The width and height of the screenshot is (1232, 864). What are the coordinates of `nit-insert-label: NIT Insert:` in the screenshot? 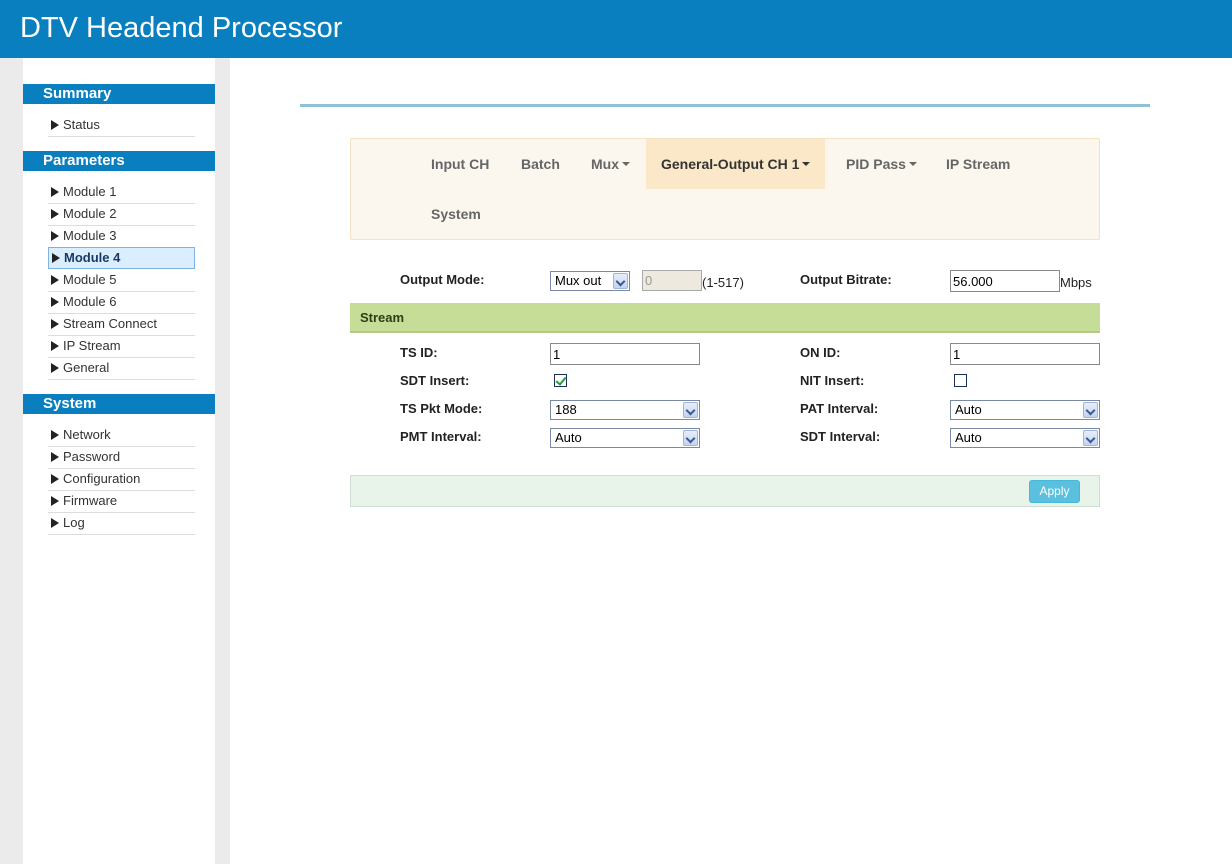 It's located at (832, 380).